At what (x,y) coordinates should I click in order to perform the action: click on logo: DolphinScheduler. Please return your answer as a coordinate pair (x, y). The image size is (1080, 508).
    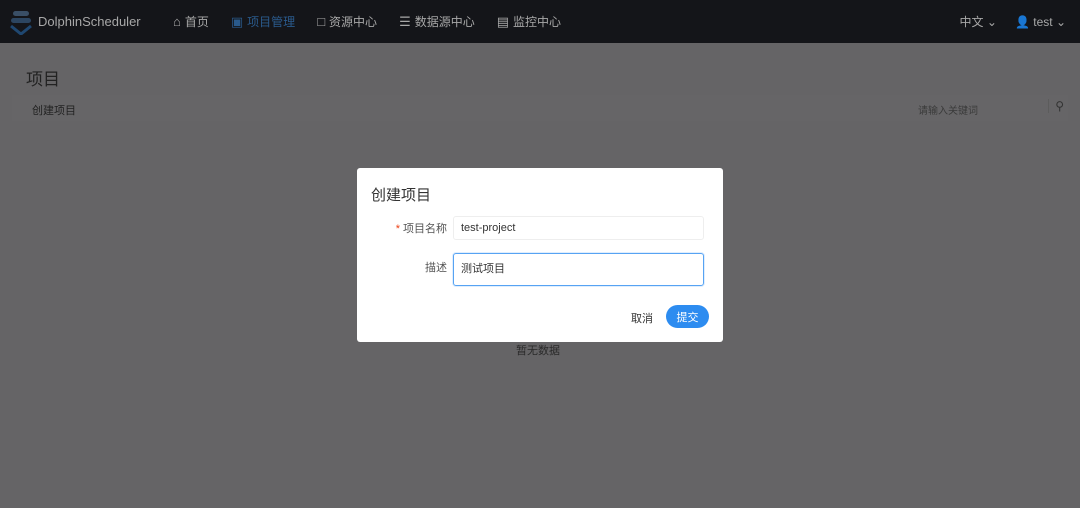
    Looking at the image, I should click on (90, 22).